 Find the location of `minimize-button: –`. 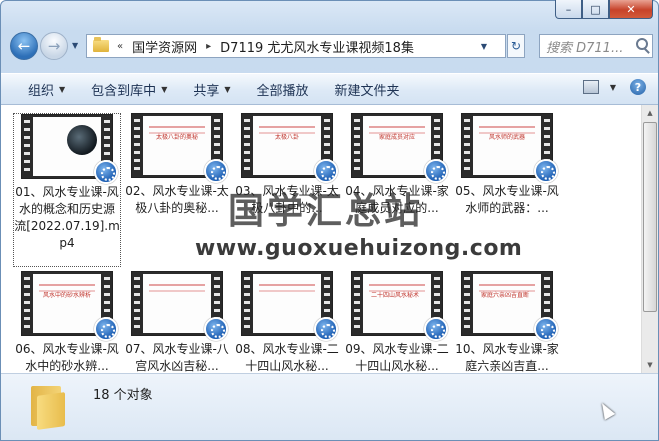

minimize-button: – is located at coordinates (568, 9).